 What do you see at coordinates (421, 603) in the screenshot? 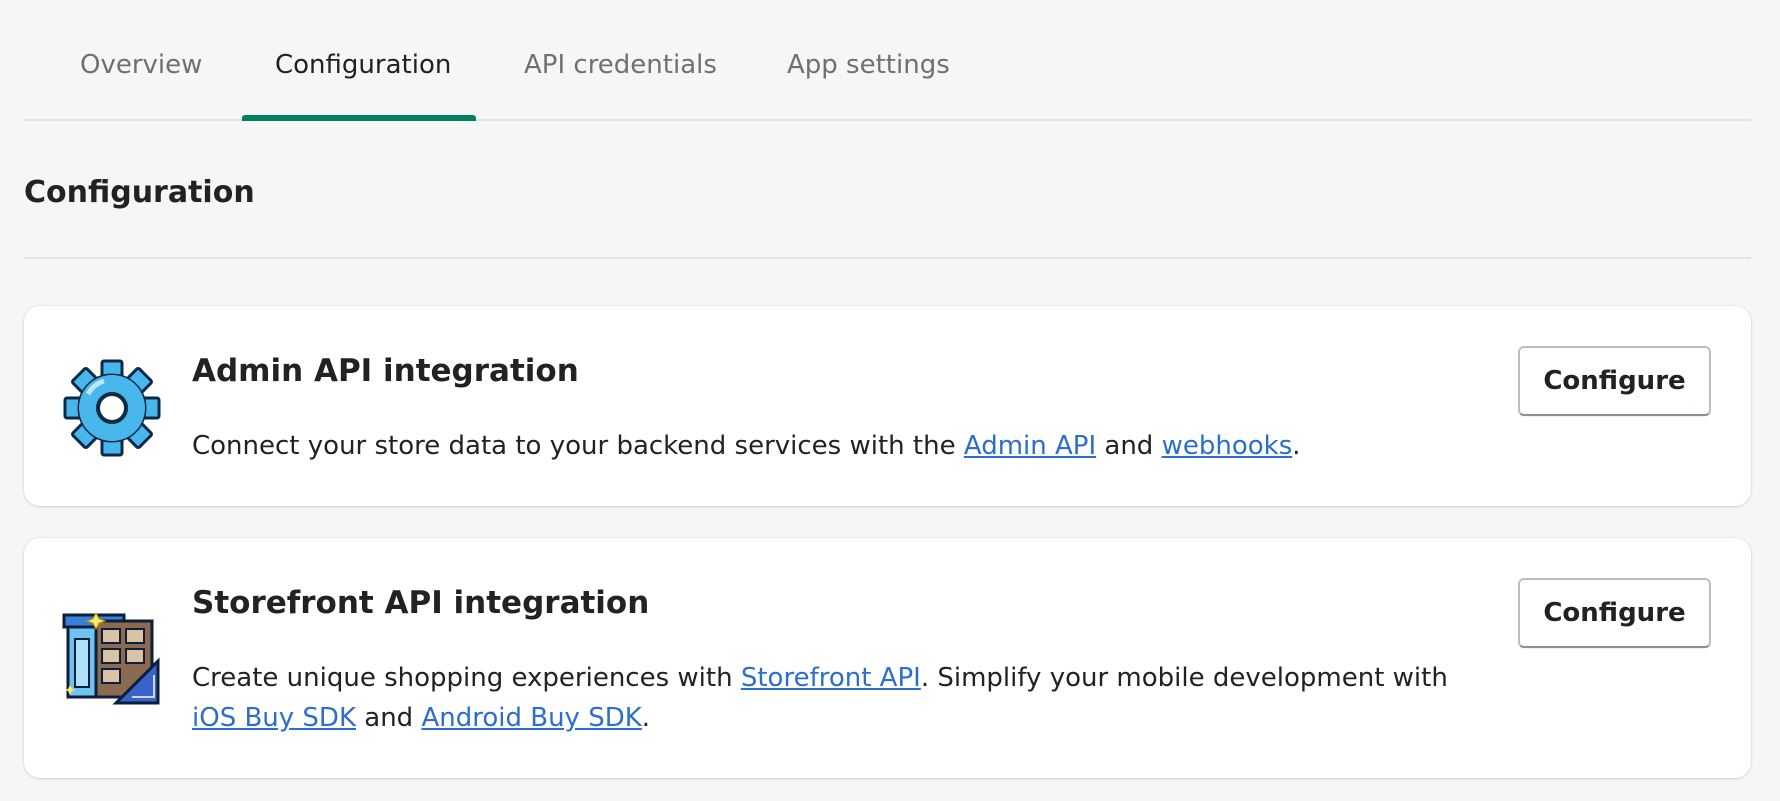
I see `card-title: Storefront API integration` at bounding box center [421, 603].